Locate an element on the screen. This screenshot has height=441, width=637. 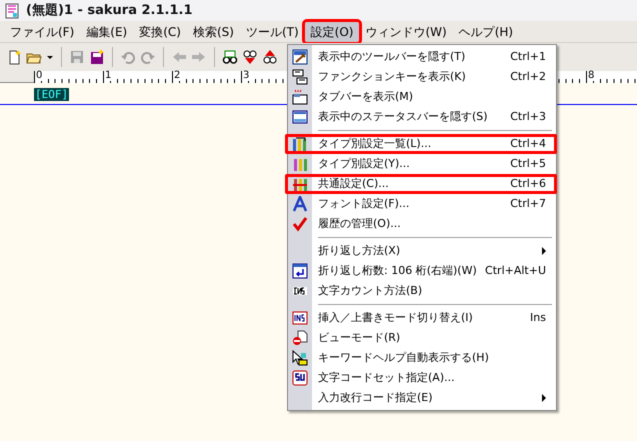
function-keys-icon is located at coordinates (300, 77).